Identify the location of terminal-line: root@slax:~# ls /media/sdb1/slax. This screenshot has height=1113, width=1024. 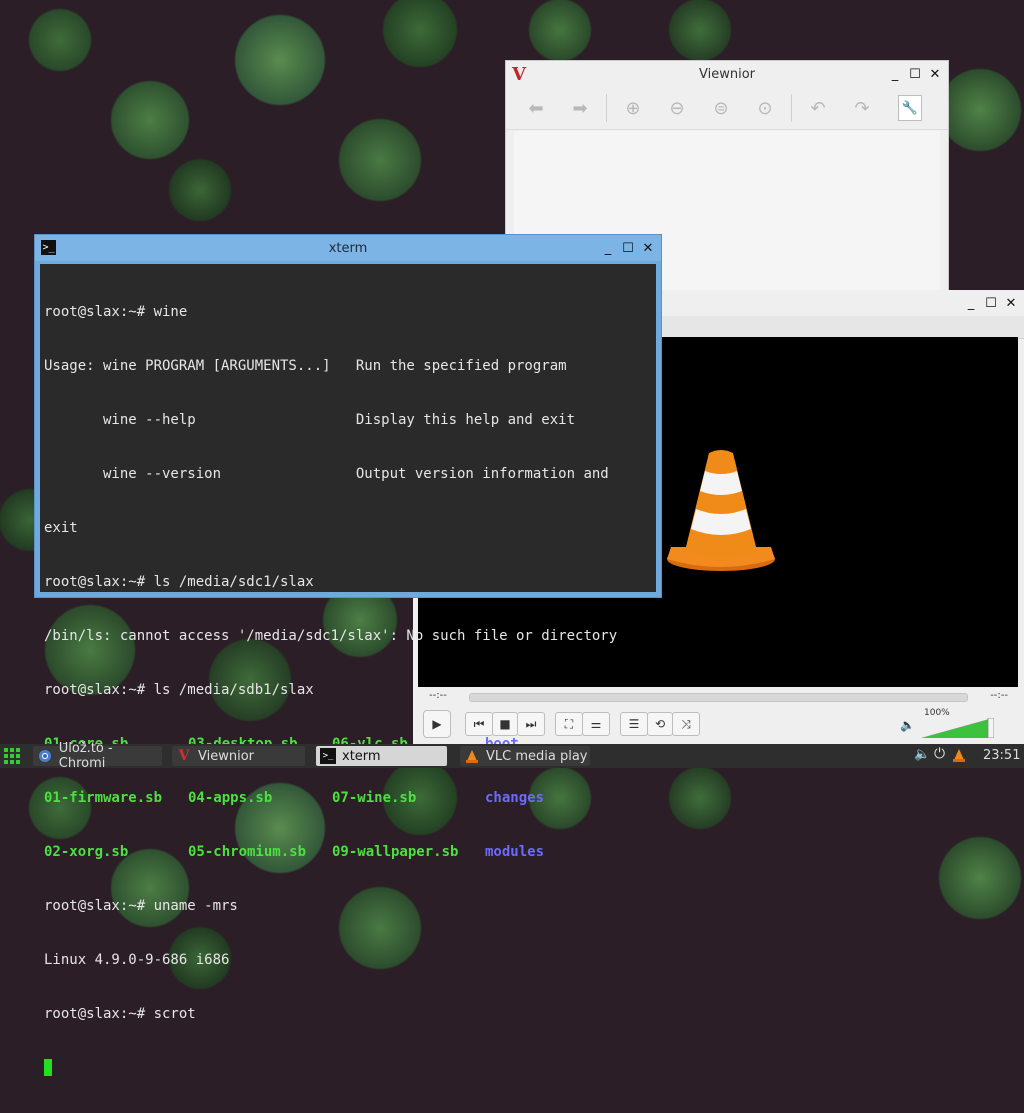
(179, 690).